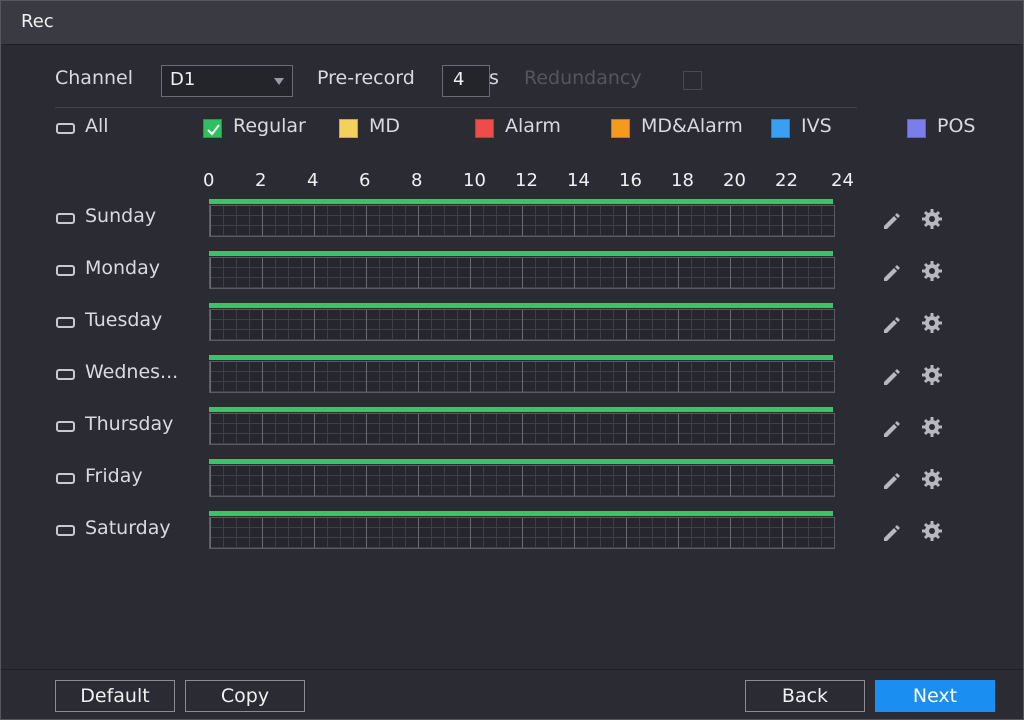 Image resolution: width=1024 pixels, height=720 pixels. What do you see at coordinates (578, 180) in the screenshot?
I see `tick-label: 14` at bounding box center [578, 180].